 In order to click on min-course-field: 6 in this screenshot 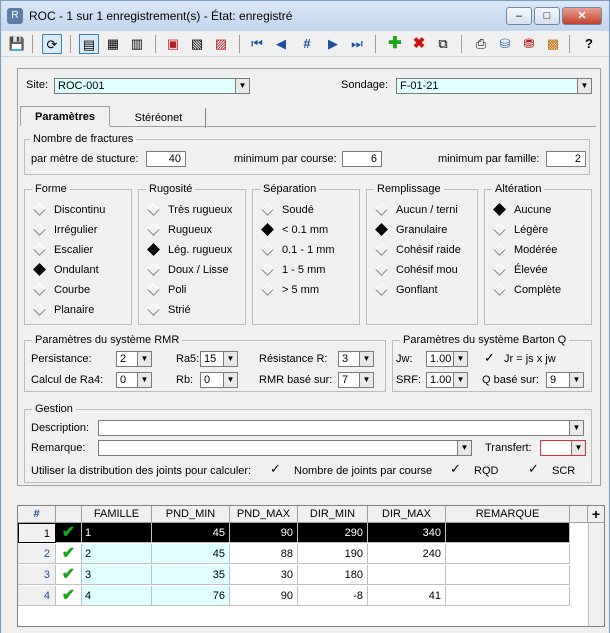, I will do `click(362, 159)`.